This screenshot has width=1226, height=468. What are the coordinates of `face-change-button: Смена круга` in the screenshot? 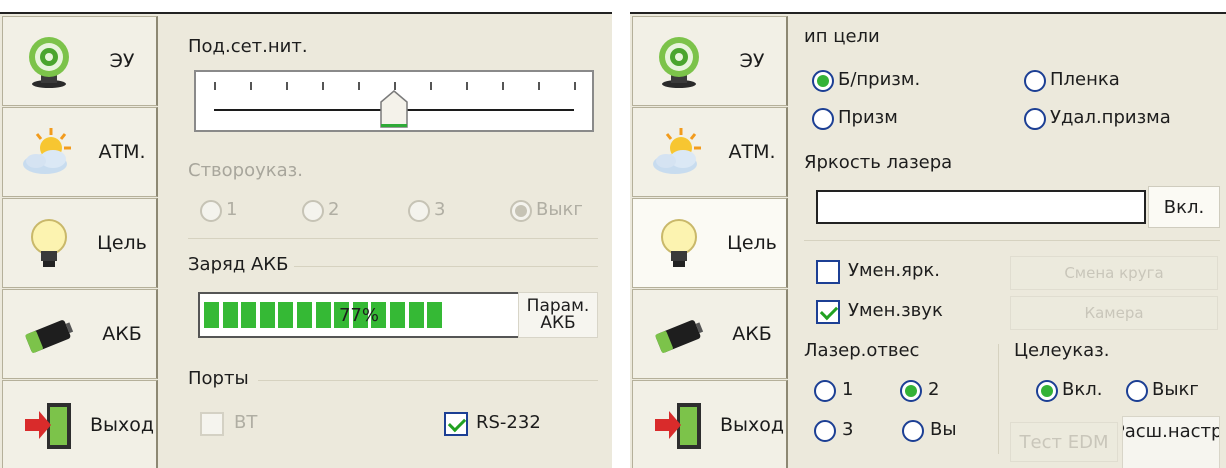 It's located at (1114, 273).